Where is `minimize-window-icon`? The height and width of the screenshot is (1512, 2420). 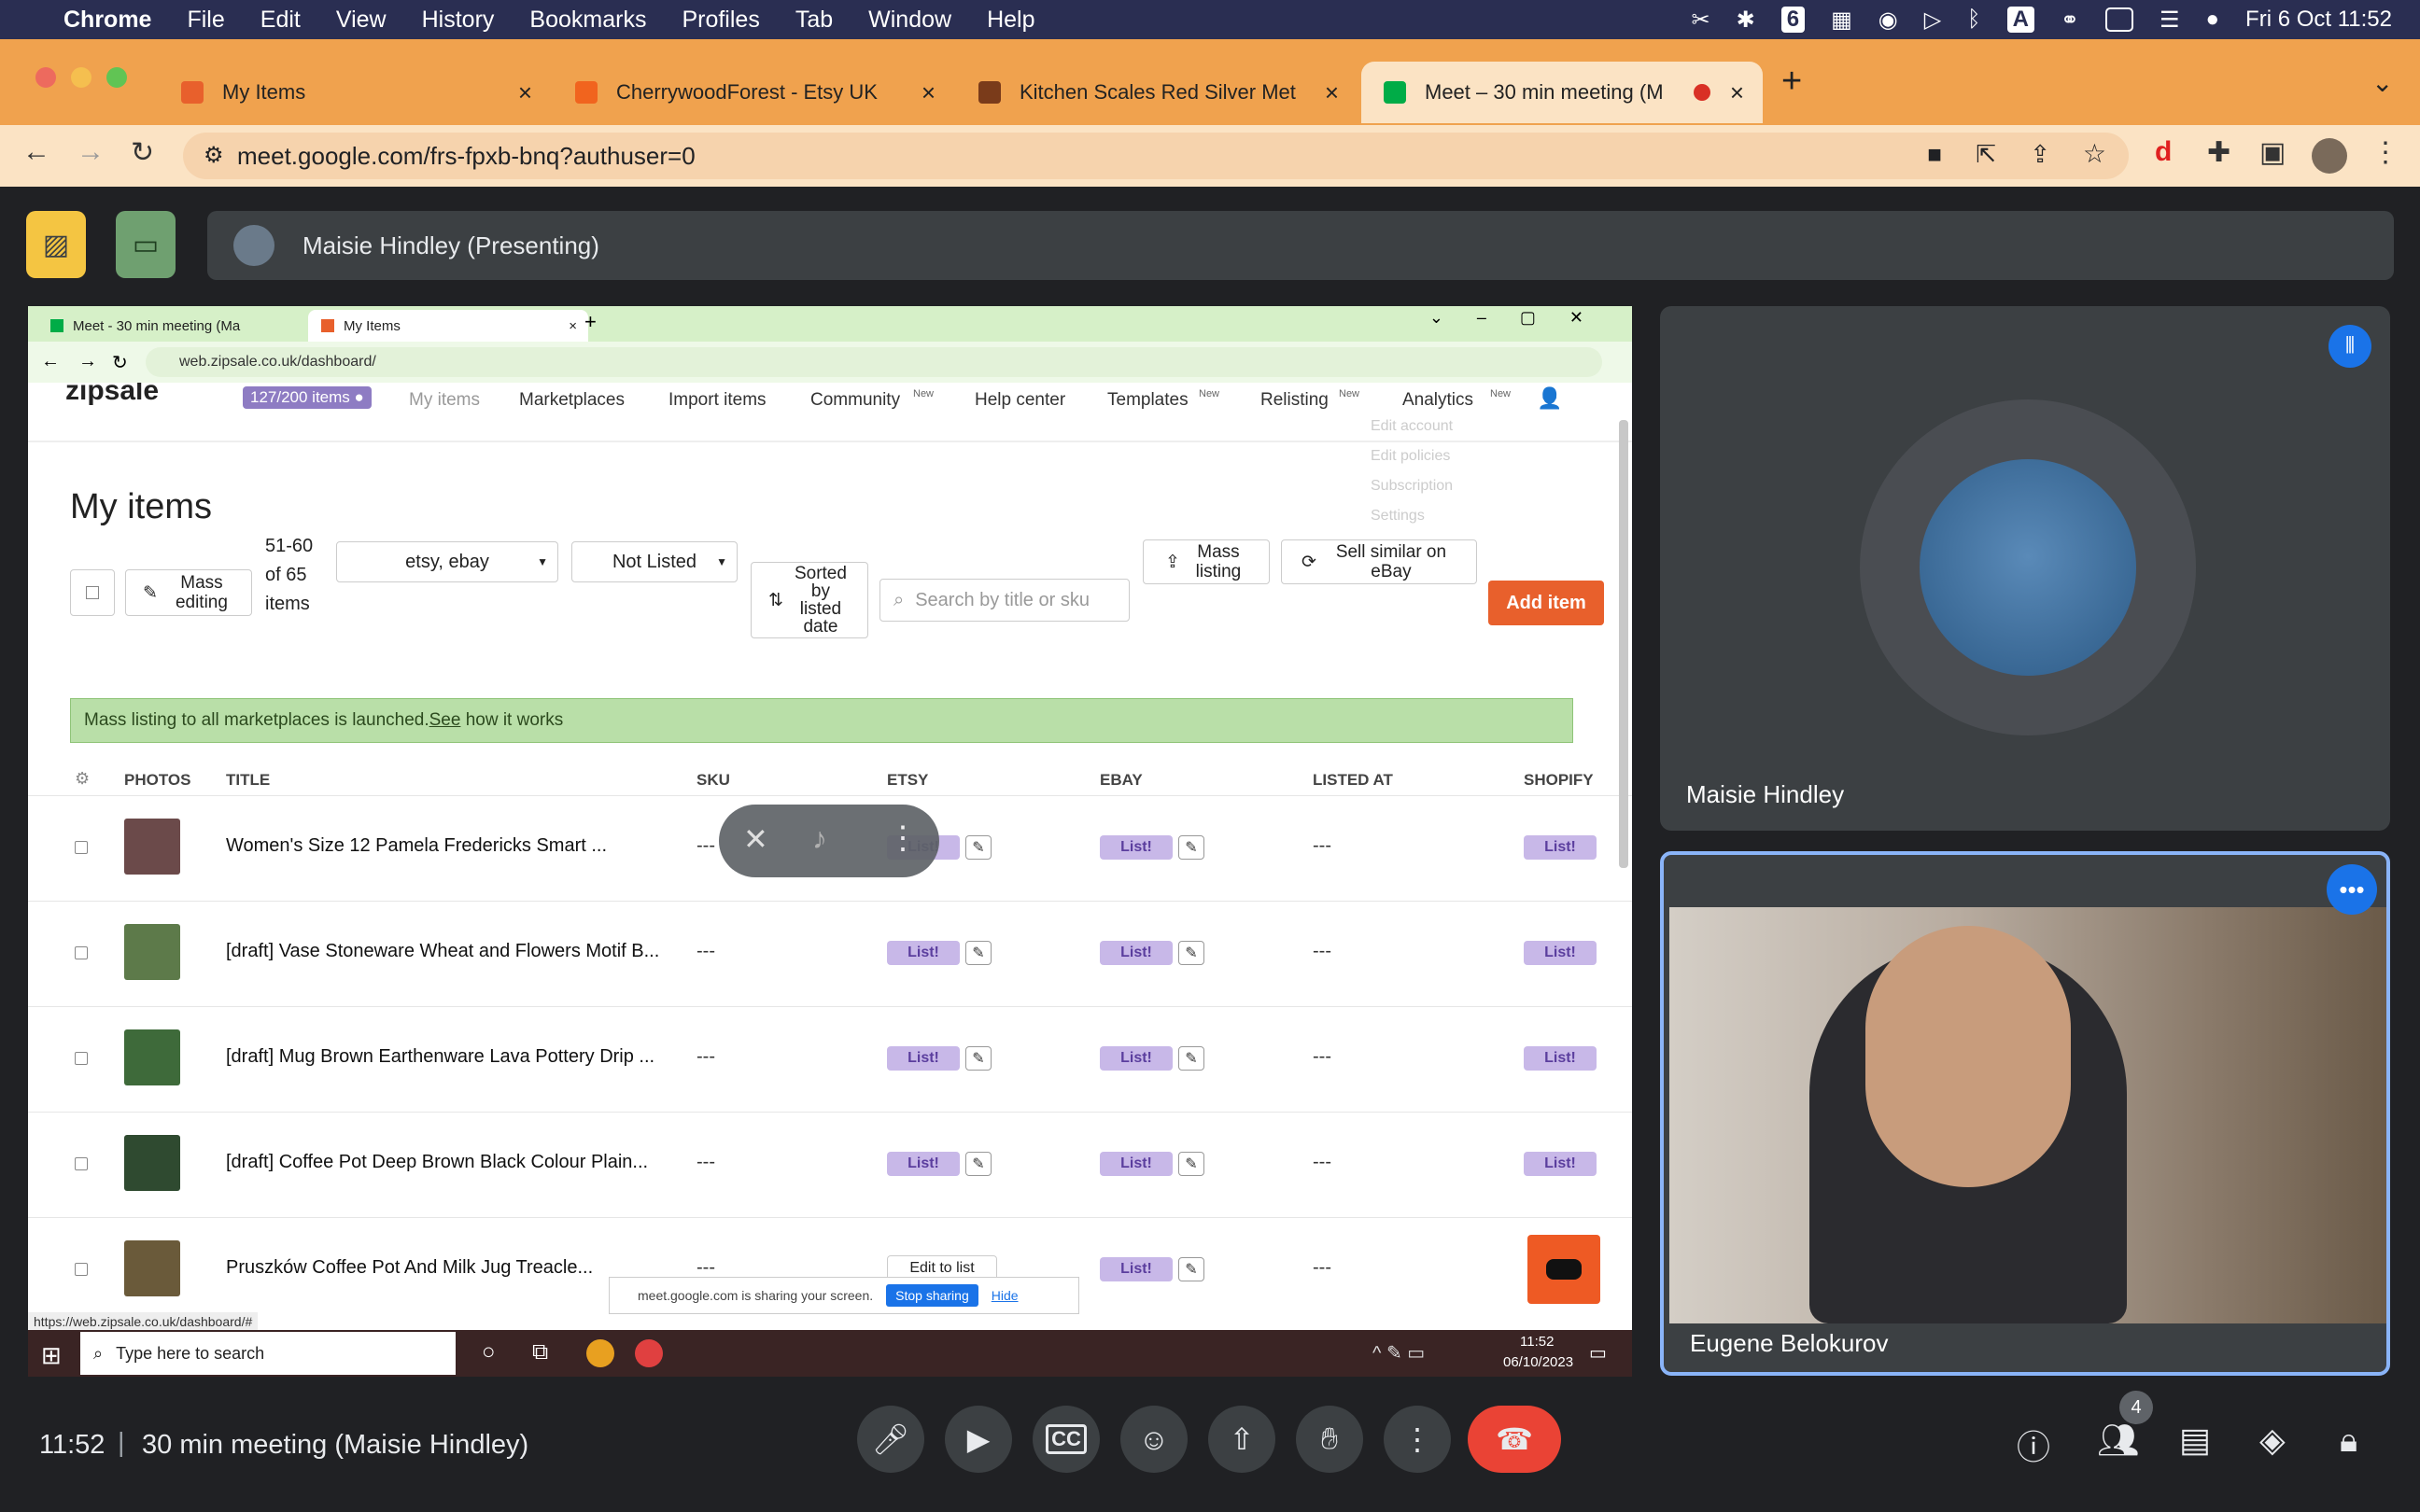 minimize-window-icon is located at coordinates (81, 77).